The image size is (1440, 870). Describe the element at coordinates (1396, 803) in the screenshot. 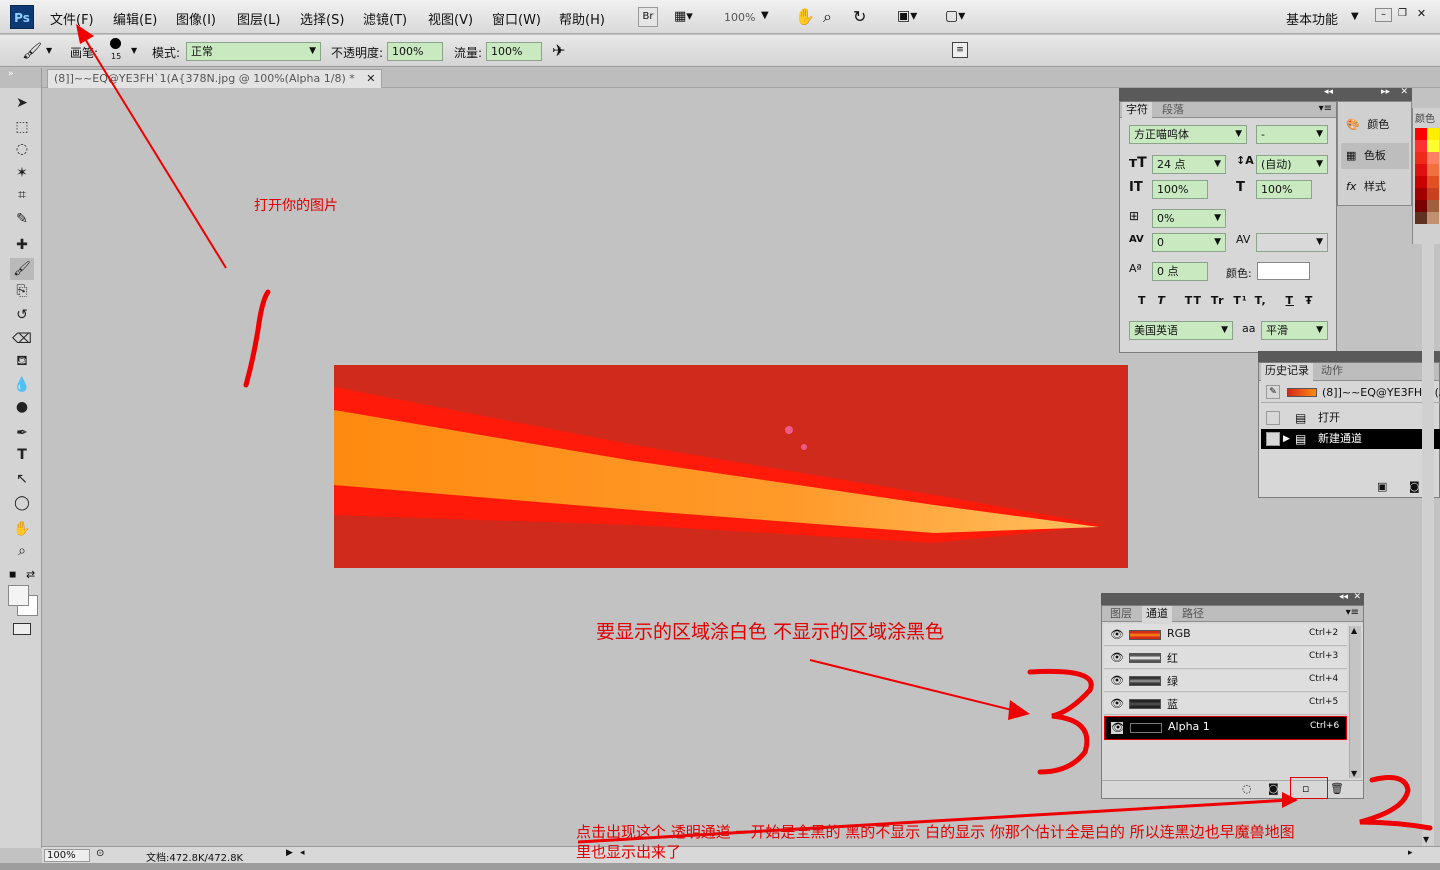

I see `handwritten-number-2-stroke` at that location.